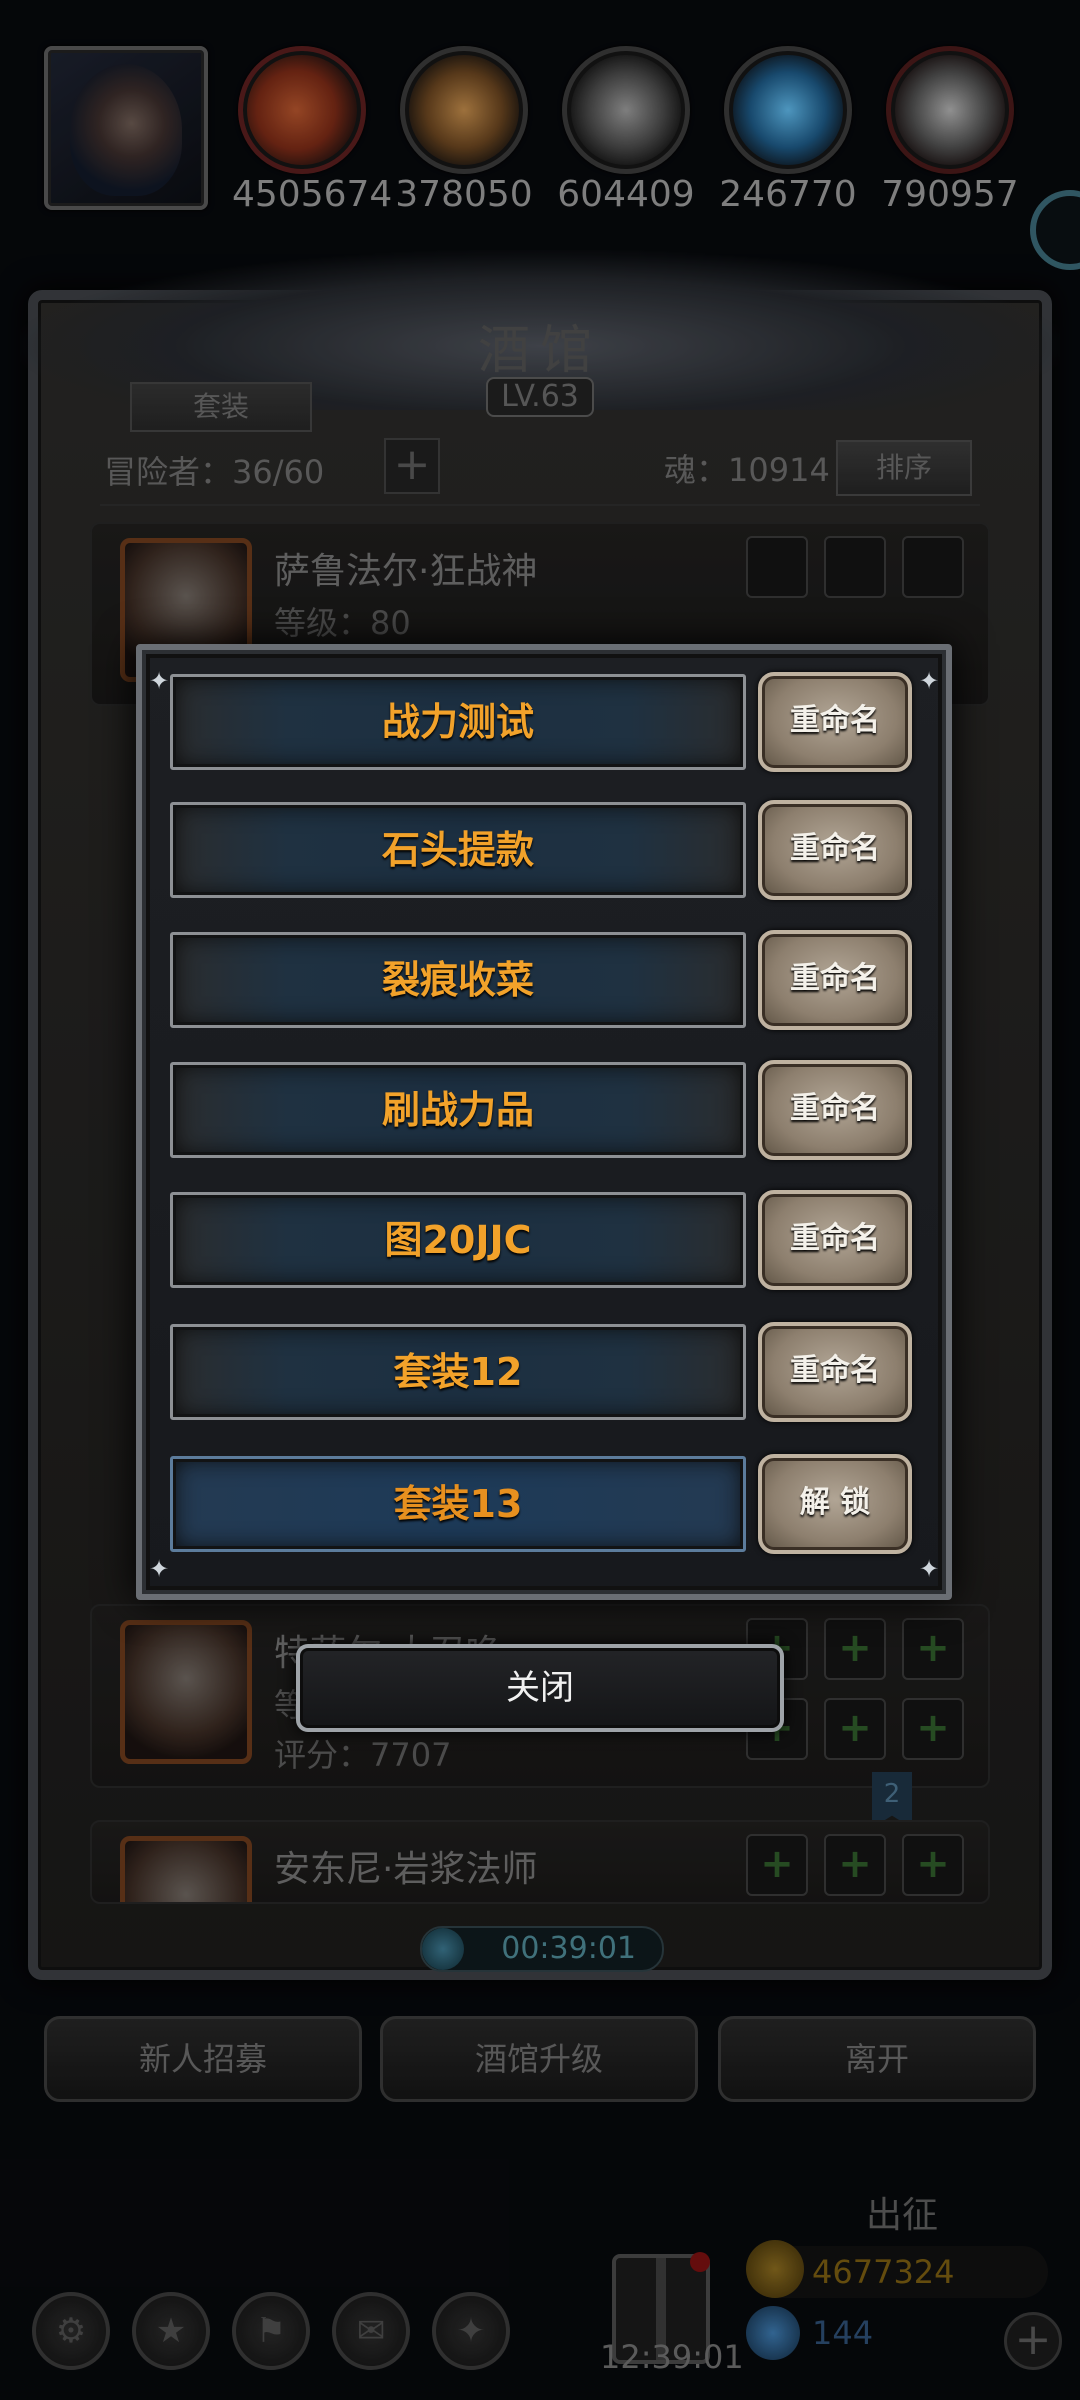 The image size is (1080, 2400). I want to click on set-row: 裂痕收菜 重命名, so click(545, 980).